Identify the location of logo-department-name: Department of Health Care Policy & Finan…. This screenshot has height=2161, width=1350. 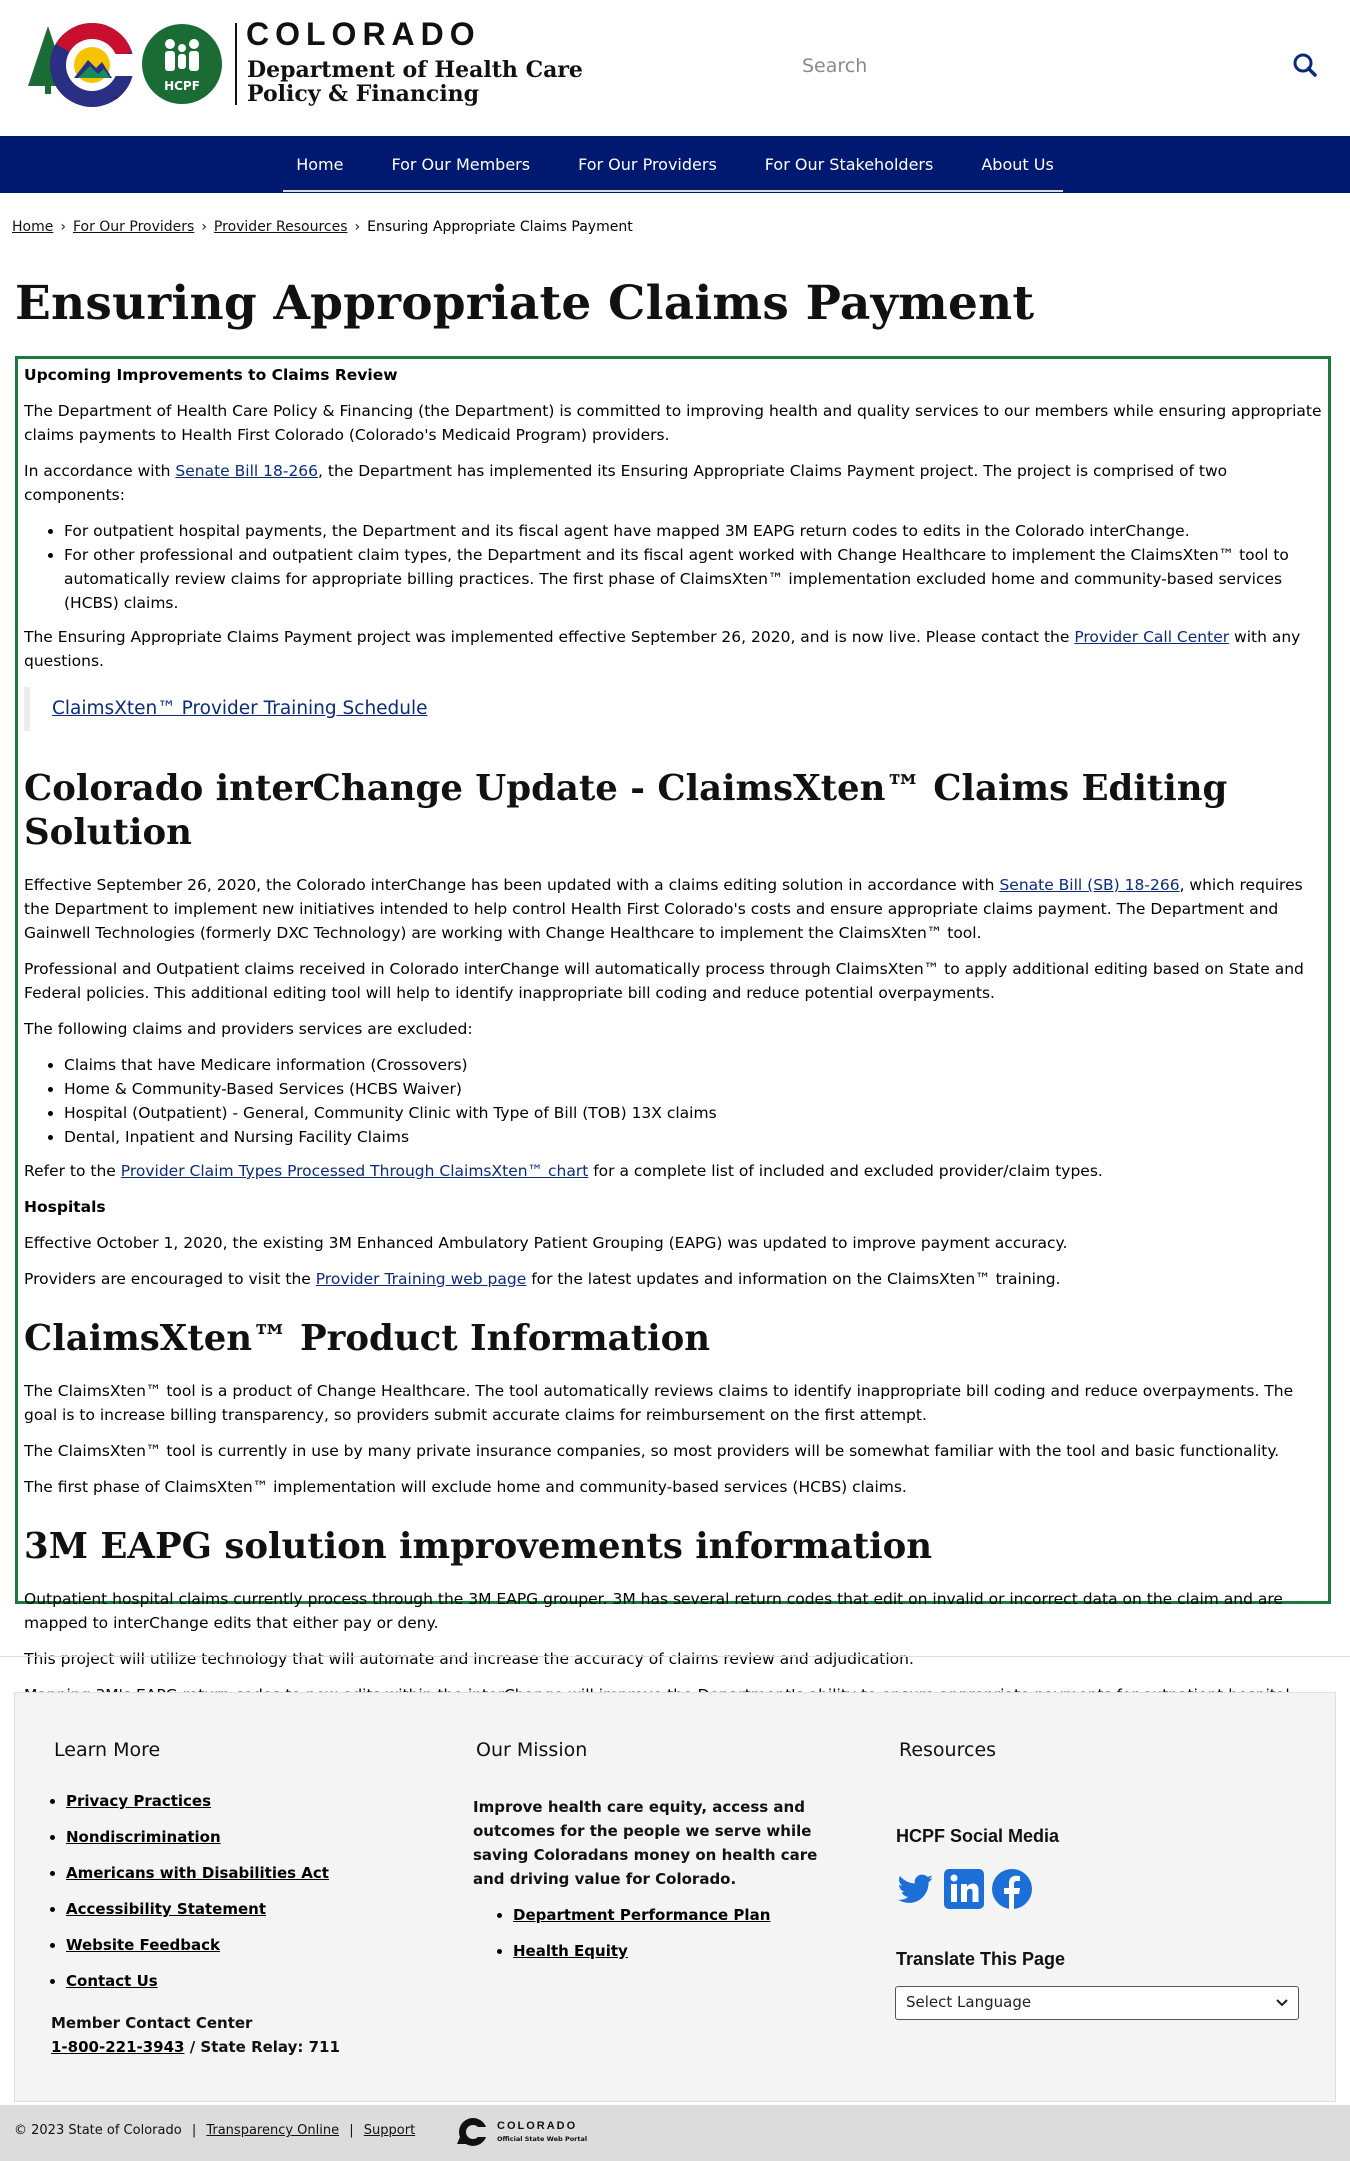
(415, 82).